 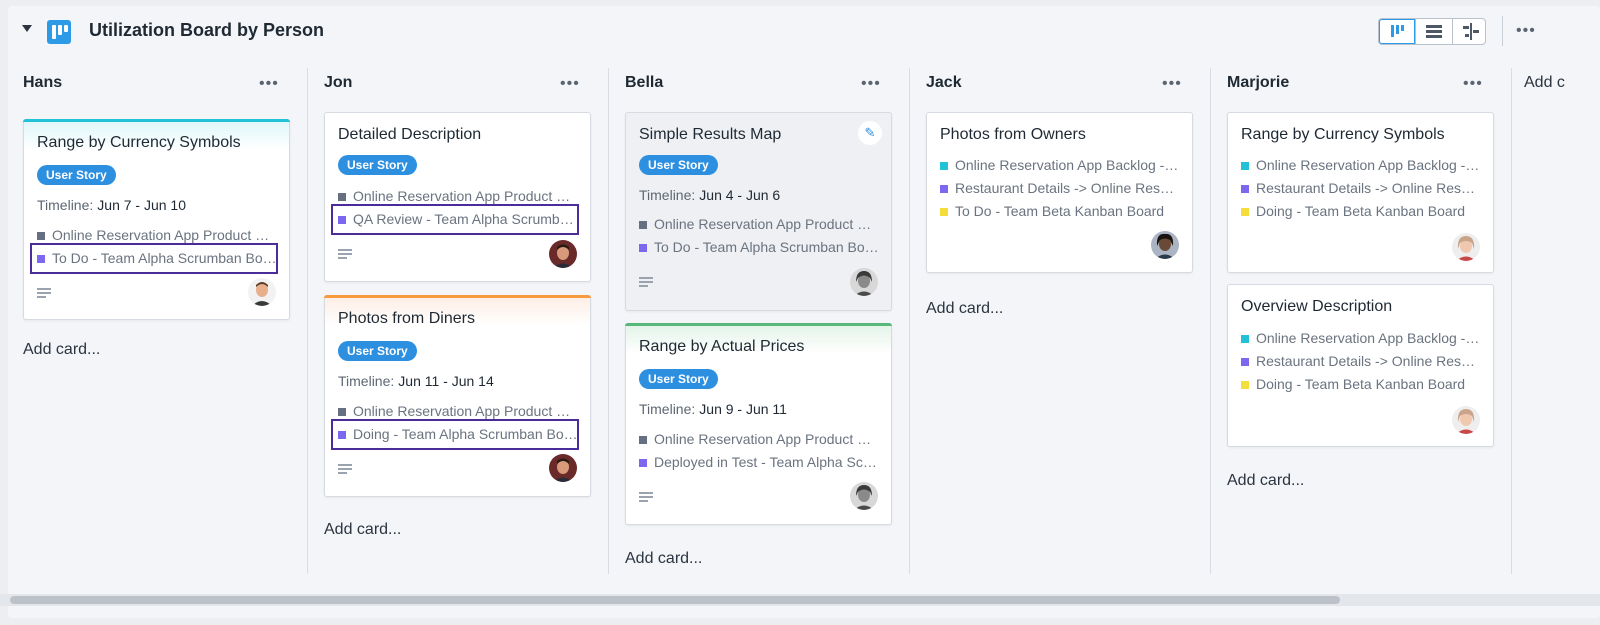 What do you see at coordinates (1397, 31) in the screenshot?
I see `kanban-view-icon` at bounding box center [1397, 31].